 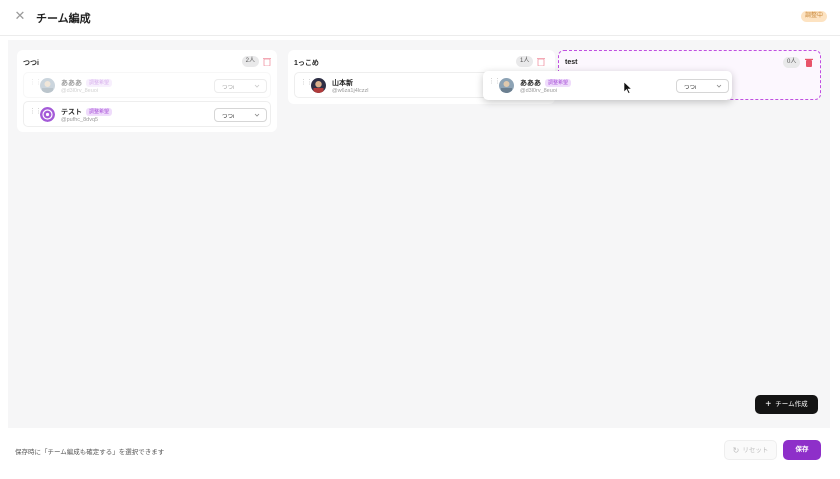 I want to click on member-handle: @pufhc_8dvq5, so click(x=80, y=120).